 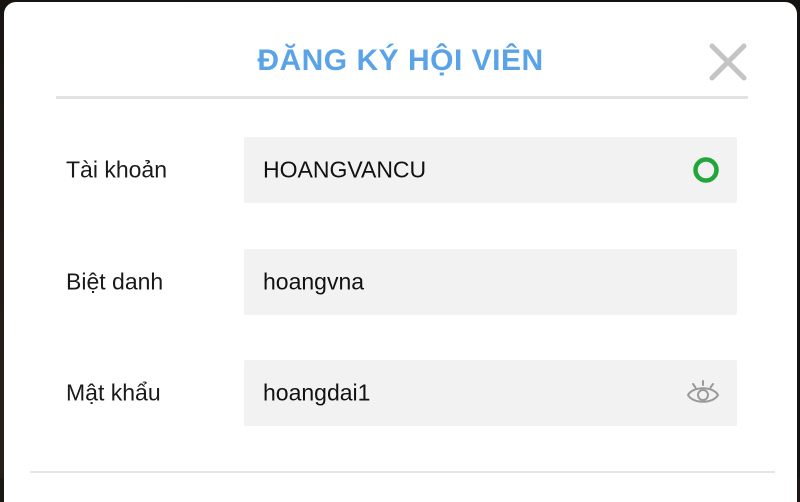 I want to click on close-button, so click(x=728, y=62).